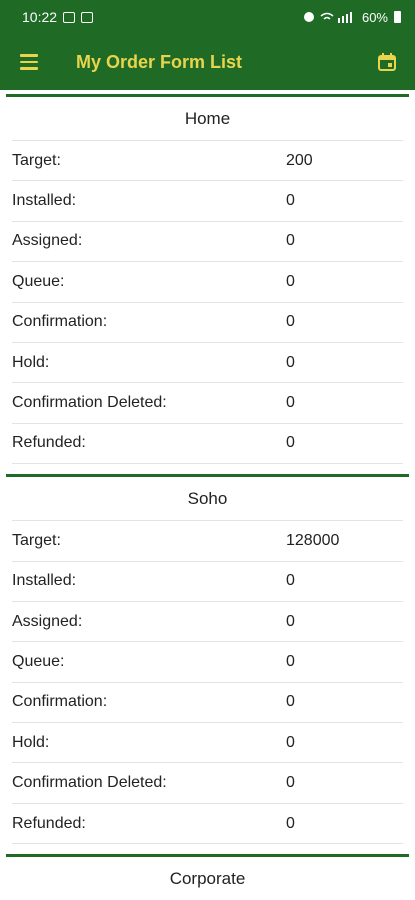 This screenshot has width=415, height=900. What do you see at coordinates (207, 17) in the screenshot?
I see `status-bar: 10:22 60%` at bounding box center [207, 17].